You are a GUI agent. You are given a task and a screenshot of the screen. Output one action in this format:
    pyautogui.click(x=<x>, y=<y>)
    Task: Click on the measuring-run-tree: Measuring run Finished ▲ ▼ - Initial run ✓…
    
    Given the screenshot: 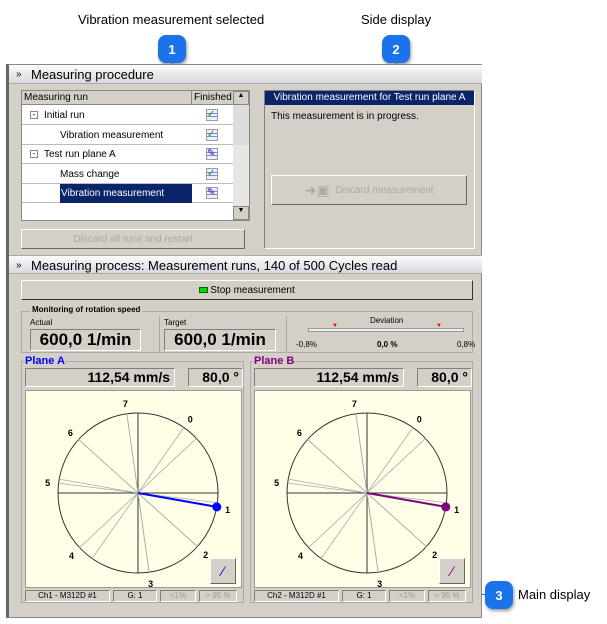 What is the action you would take?
    pyautogui.click(x=135, y=155)
    